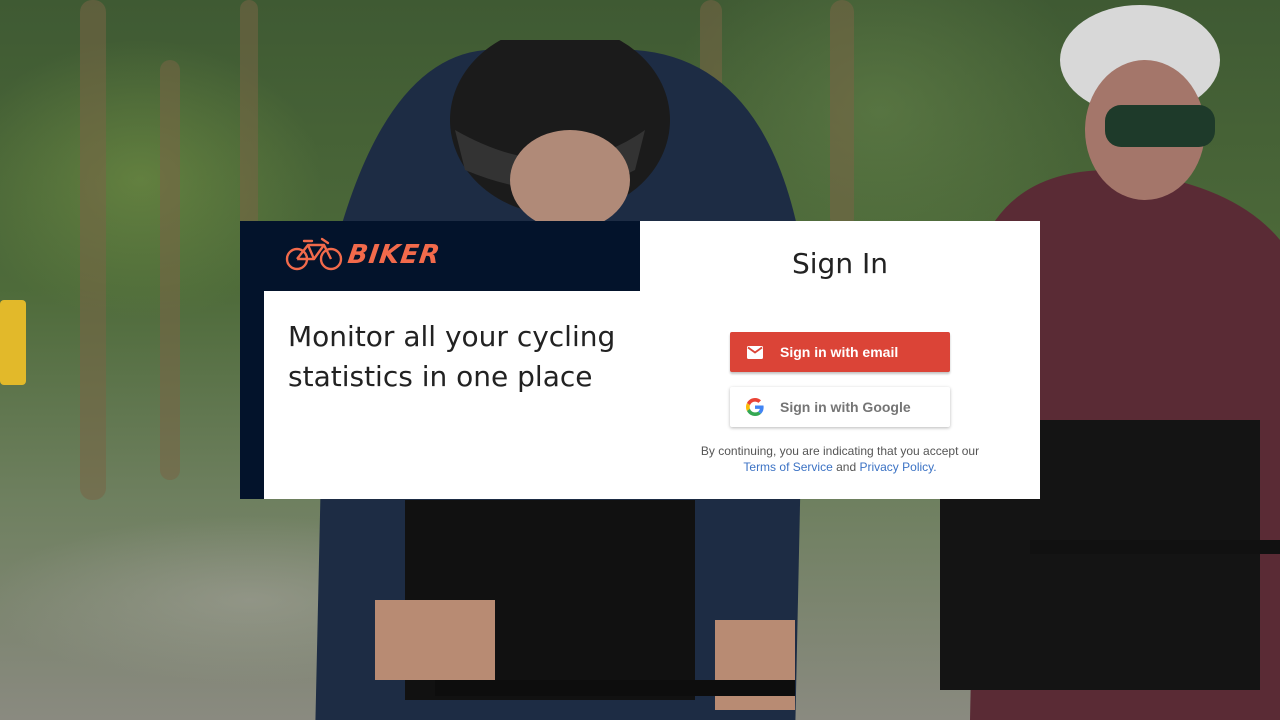 The width and height of the screenshot is (1280, 720). Describe the element at coordinates (845, 407) in the screenshot. I see `sign-in-google-label: Sign in with Google` at that location.